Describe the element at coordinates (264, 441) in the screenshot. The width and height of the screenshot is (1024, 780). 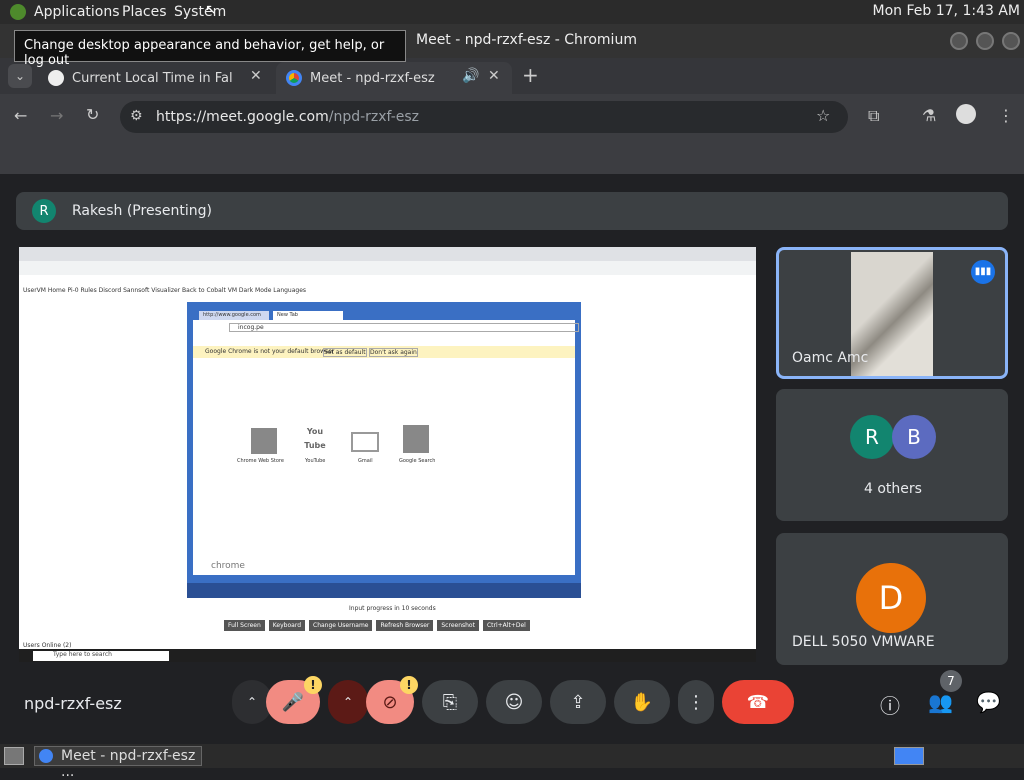
I see `chrome-web-store-icon` at that location.